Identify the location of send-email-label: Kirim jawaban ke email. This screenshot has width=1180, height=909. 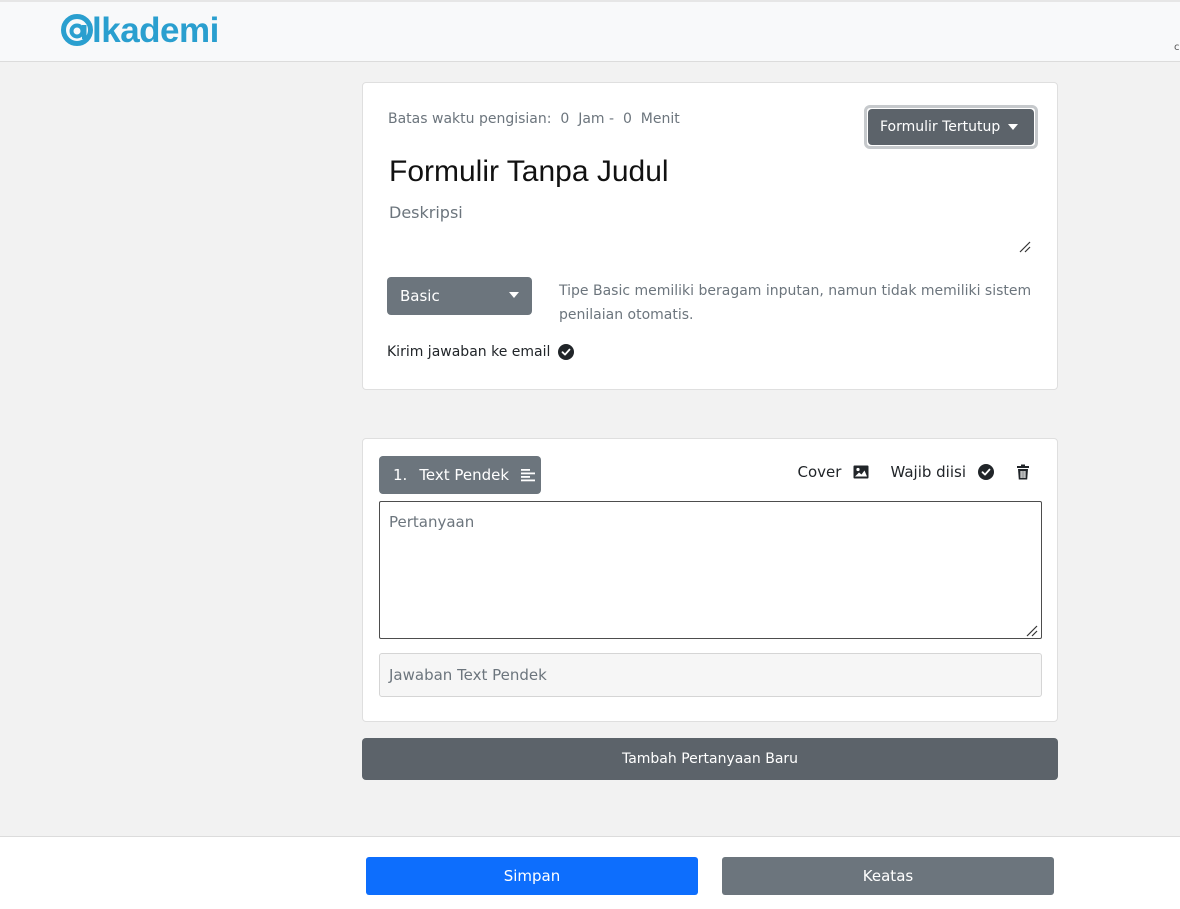
(469, 352).